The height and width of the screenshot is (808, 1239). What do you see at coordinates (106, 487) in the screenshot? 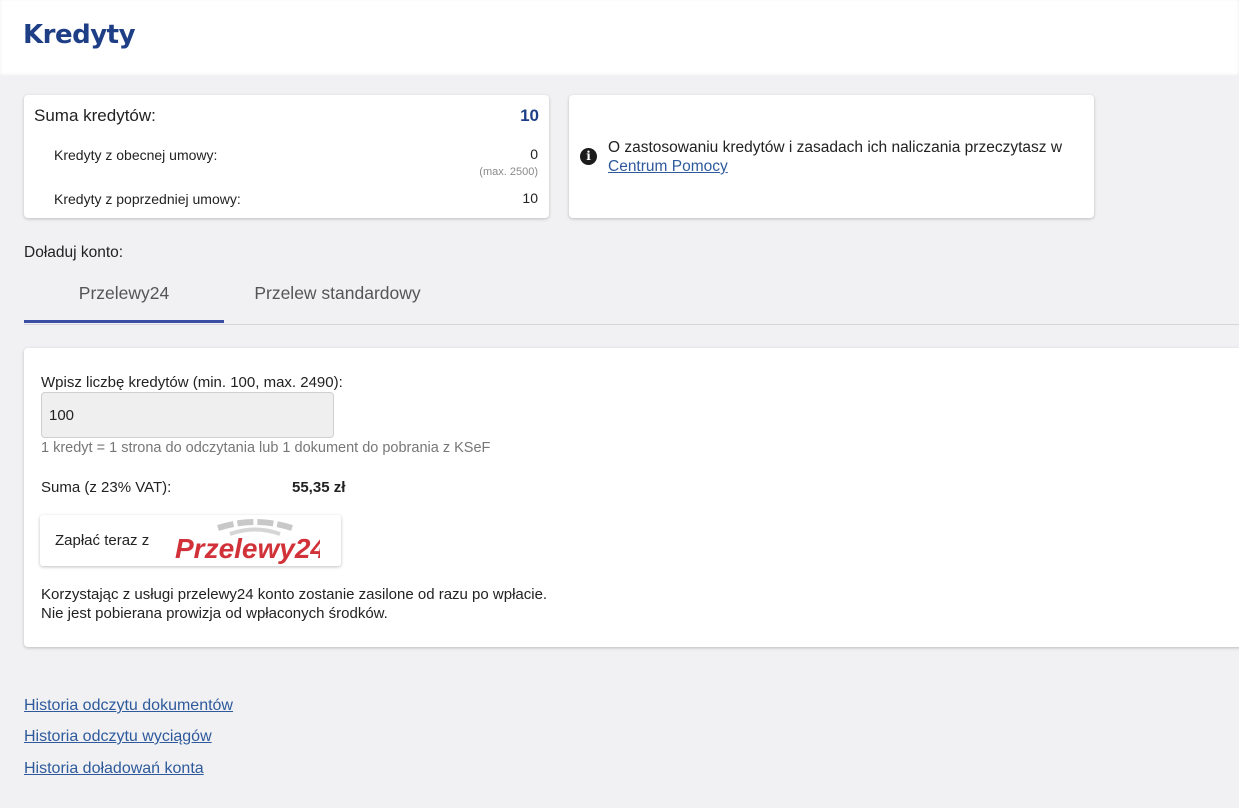
I see `total-label: Suma (z 23% VAT):` at bounding box center [106, 487].